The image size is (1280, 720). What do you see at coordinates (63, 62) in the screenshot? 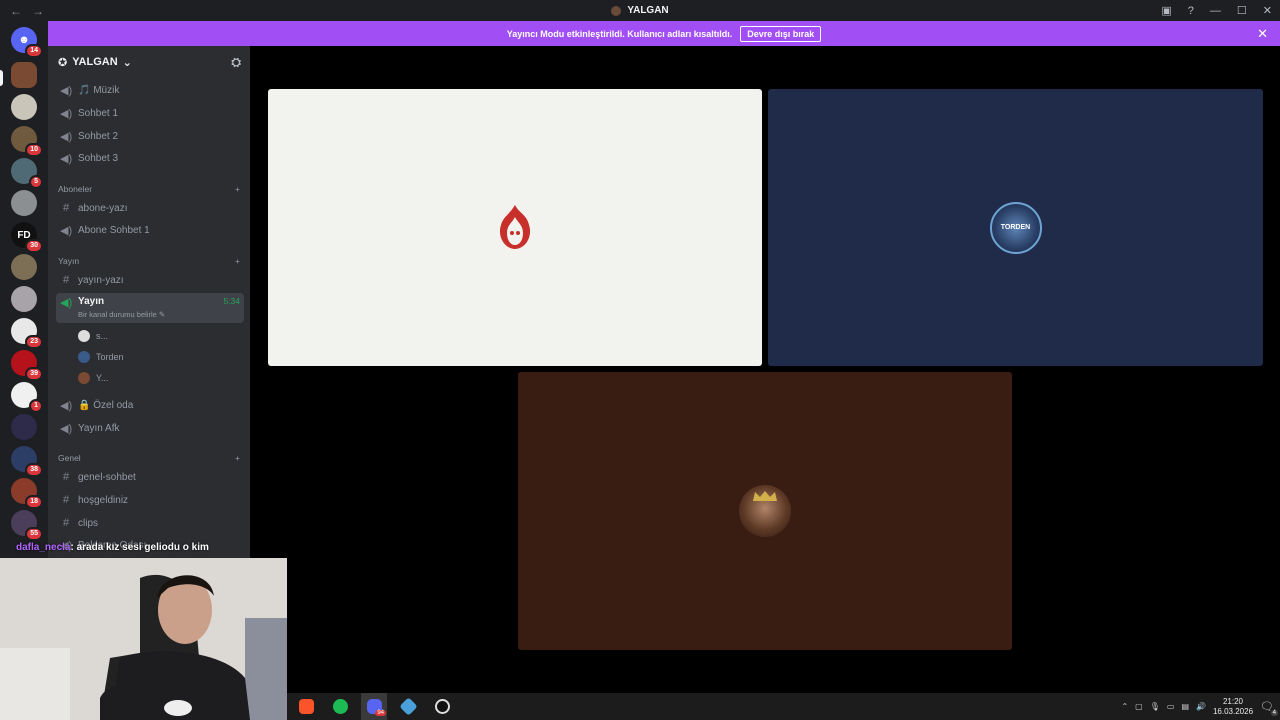
I see `guild-badge-icon: ✪` at bounding box center [63, 62].